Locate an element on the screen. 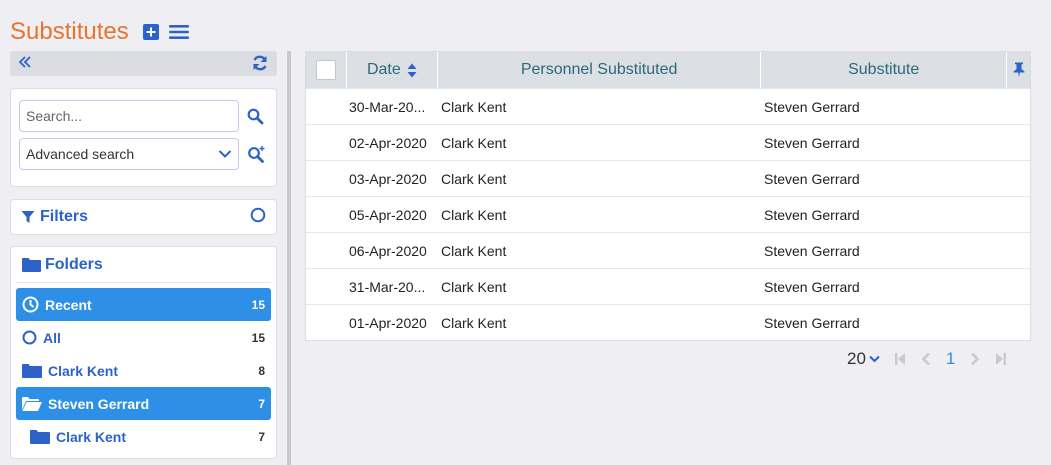  advanced-search-select: Advanced search is located at coordinates (129, 154).